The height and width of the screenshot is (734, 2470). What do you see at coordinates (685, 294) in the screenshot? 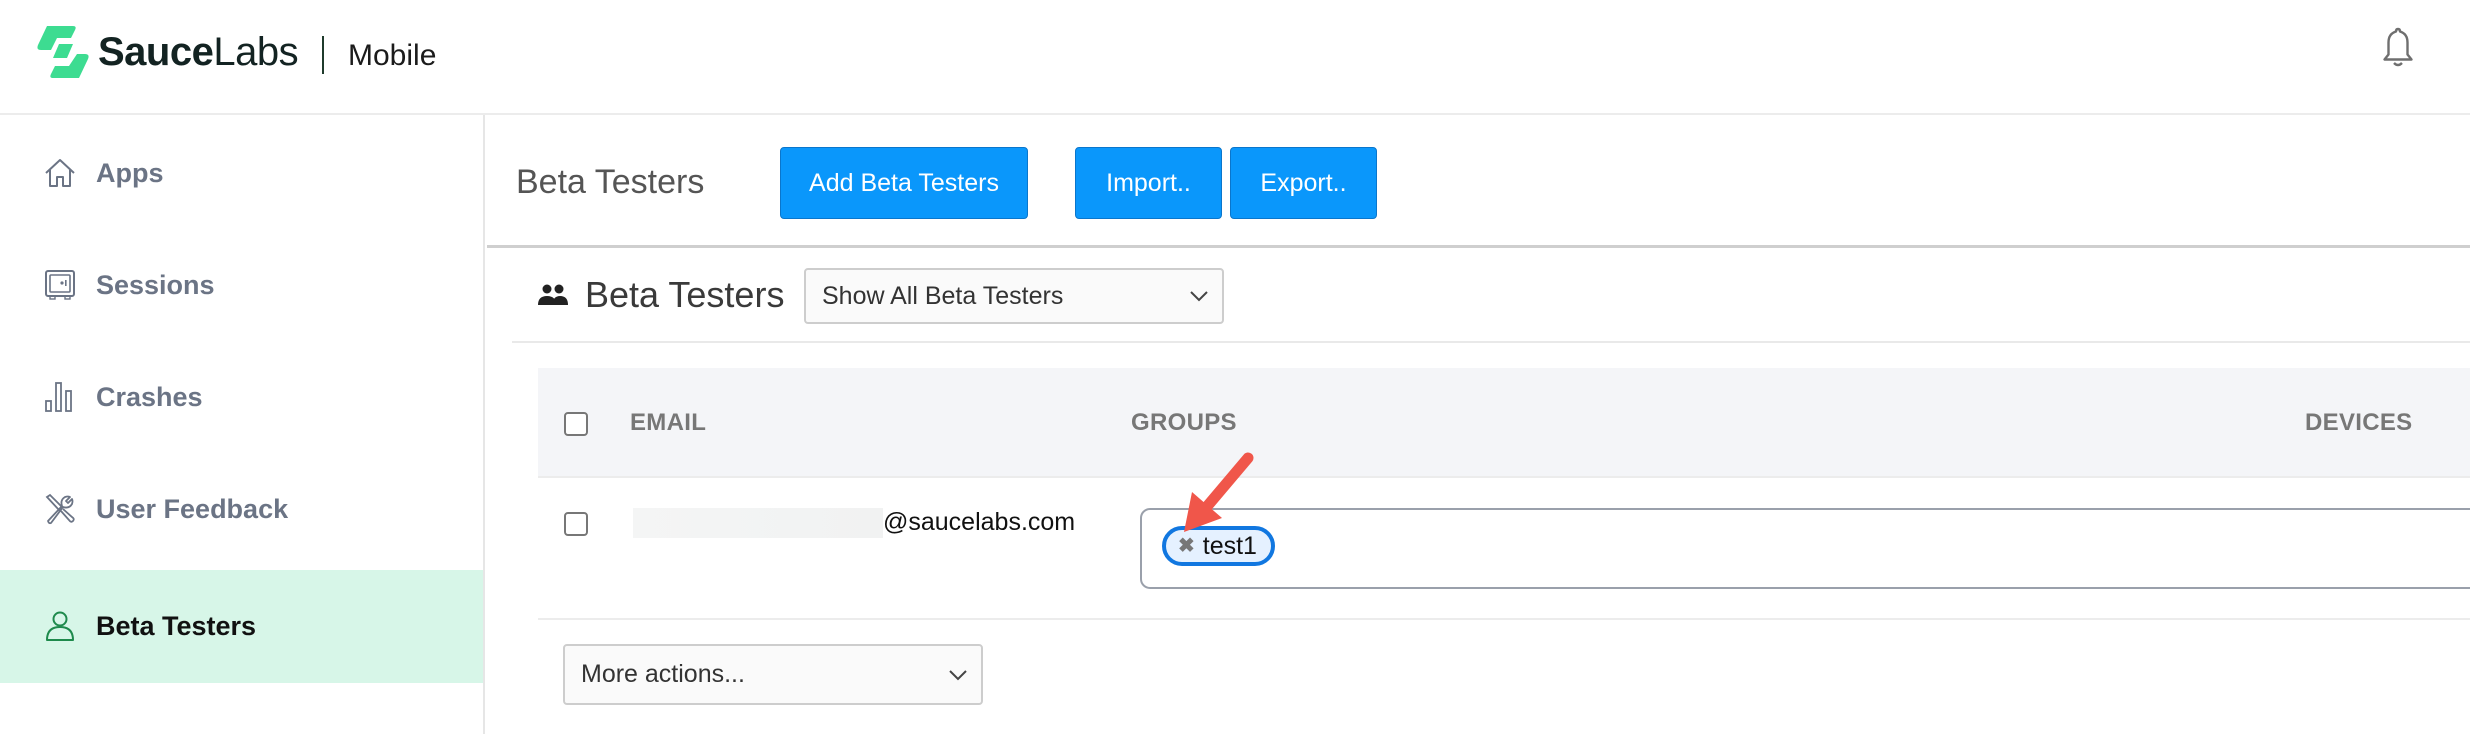
I see `section-title: Beta Testers` at bounding box center [685, 294].